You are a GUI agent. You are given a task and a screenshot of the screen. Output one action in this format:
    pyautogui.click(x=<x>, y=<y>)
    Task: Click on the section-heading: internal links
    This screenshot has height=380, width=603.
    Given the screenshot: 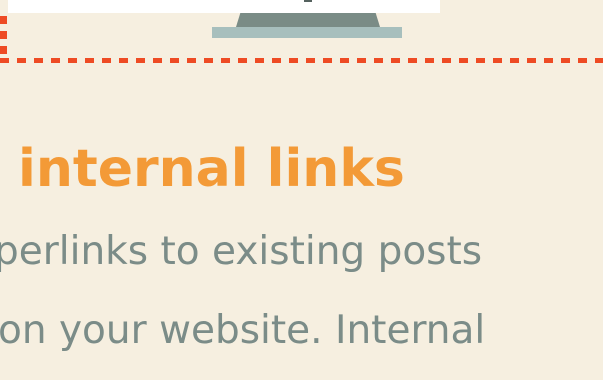 What is the action you would take?
    pyautogui.click(x=211, y=169)
    